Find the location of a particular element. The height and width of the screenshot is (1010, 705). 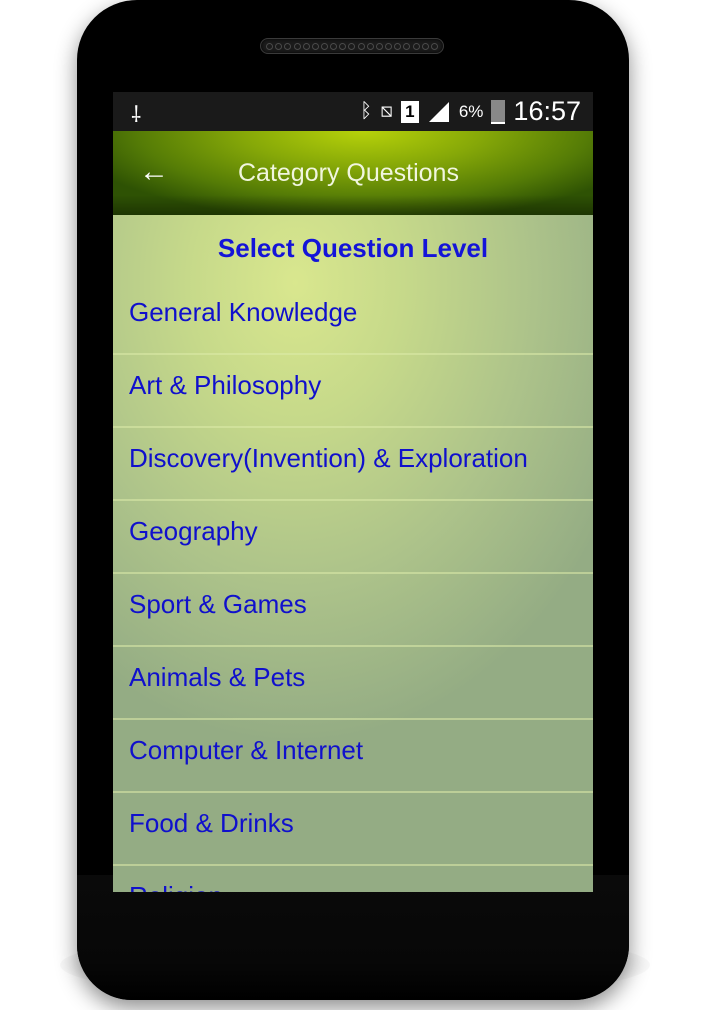

category-label: Sport & Games is located at coordinates (218, 604).